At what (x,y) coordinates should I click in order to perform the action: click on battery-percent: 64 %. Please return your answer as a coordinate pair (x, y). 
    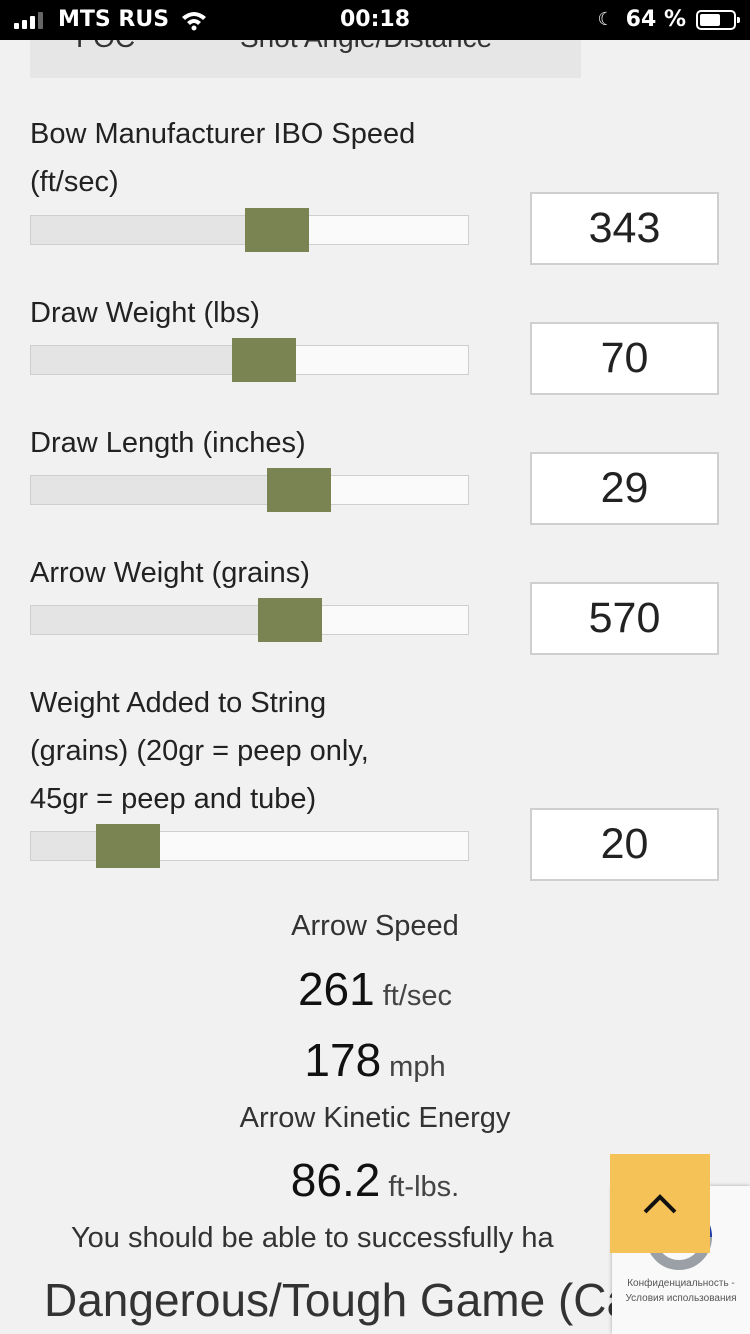
    Looking at the image, I should click on (655, 19).